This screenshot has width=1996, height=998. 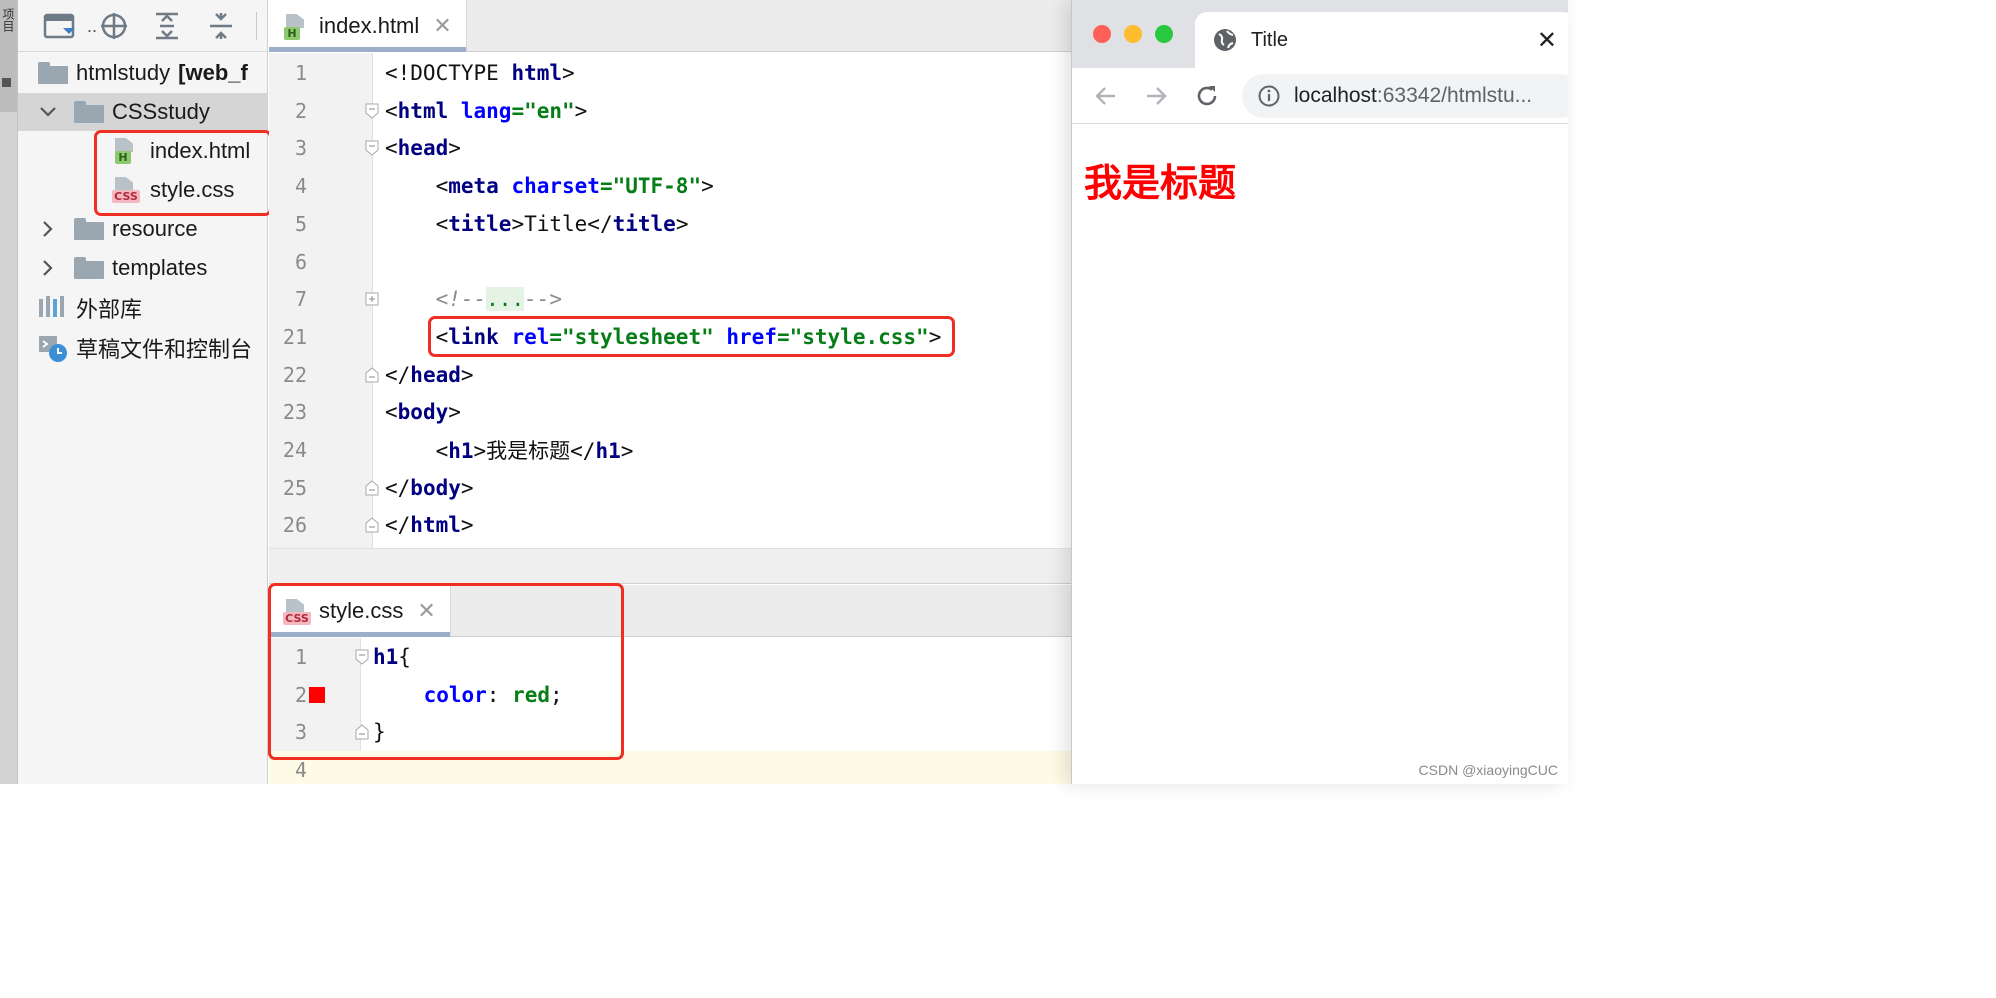 What do you see at coordinates (670, 732) in the screenshot?
I see `code-line: 3}` at bounding box center [670, 732].